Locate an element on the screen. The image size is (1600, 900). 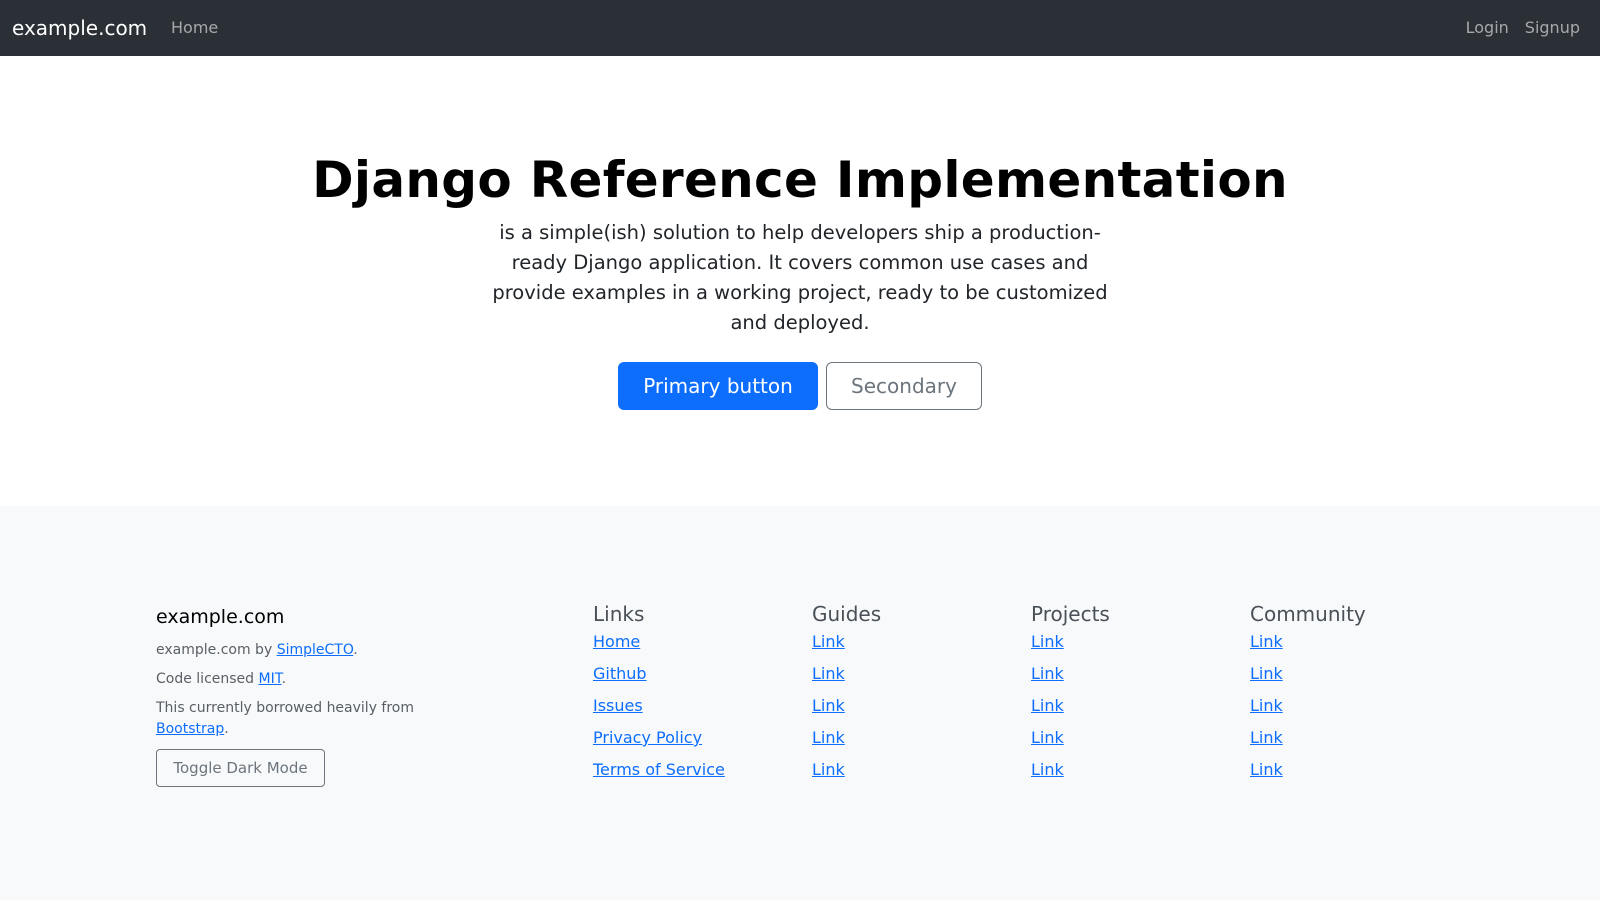
footer-column-projects: Projects Link Link Link Link Link is located at coordinates (1131, 697).